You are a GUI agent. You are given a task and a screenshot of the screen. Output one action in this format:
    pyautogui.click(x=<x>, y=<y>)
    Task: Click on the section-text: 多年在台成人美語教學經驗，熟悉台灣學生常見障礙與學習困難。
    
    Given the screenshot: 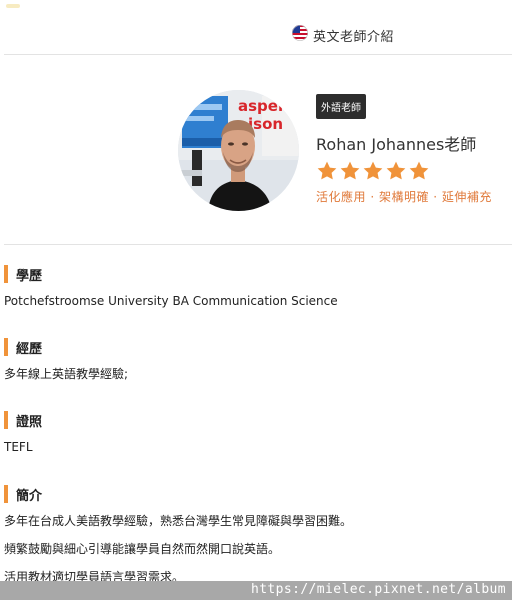 What is the action you would take?
    pyautogui.click(x=178, y=521)
    